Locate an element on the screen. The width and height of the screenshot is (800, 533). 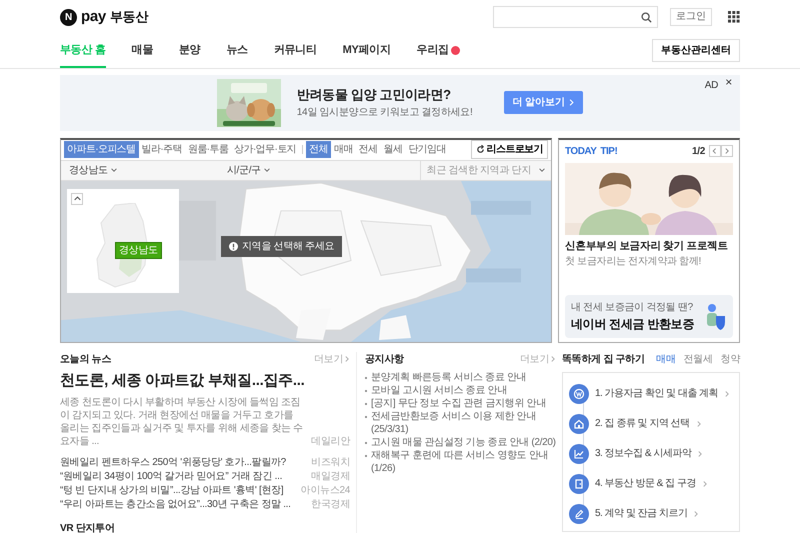
banner-caption: 내 전세 보증금이 걱정될 땐? is located at coordinates (632, 307).